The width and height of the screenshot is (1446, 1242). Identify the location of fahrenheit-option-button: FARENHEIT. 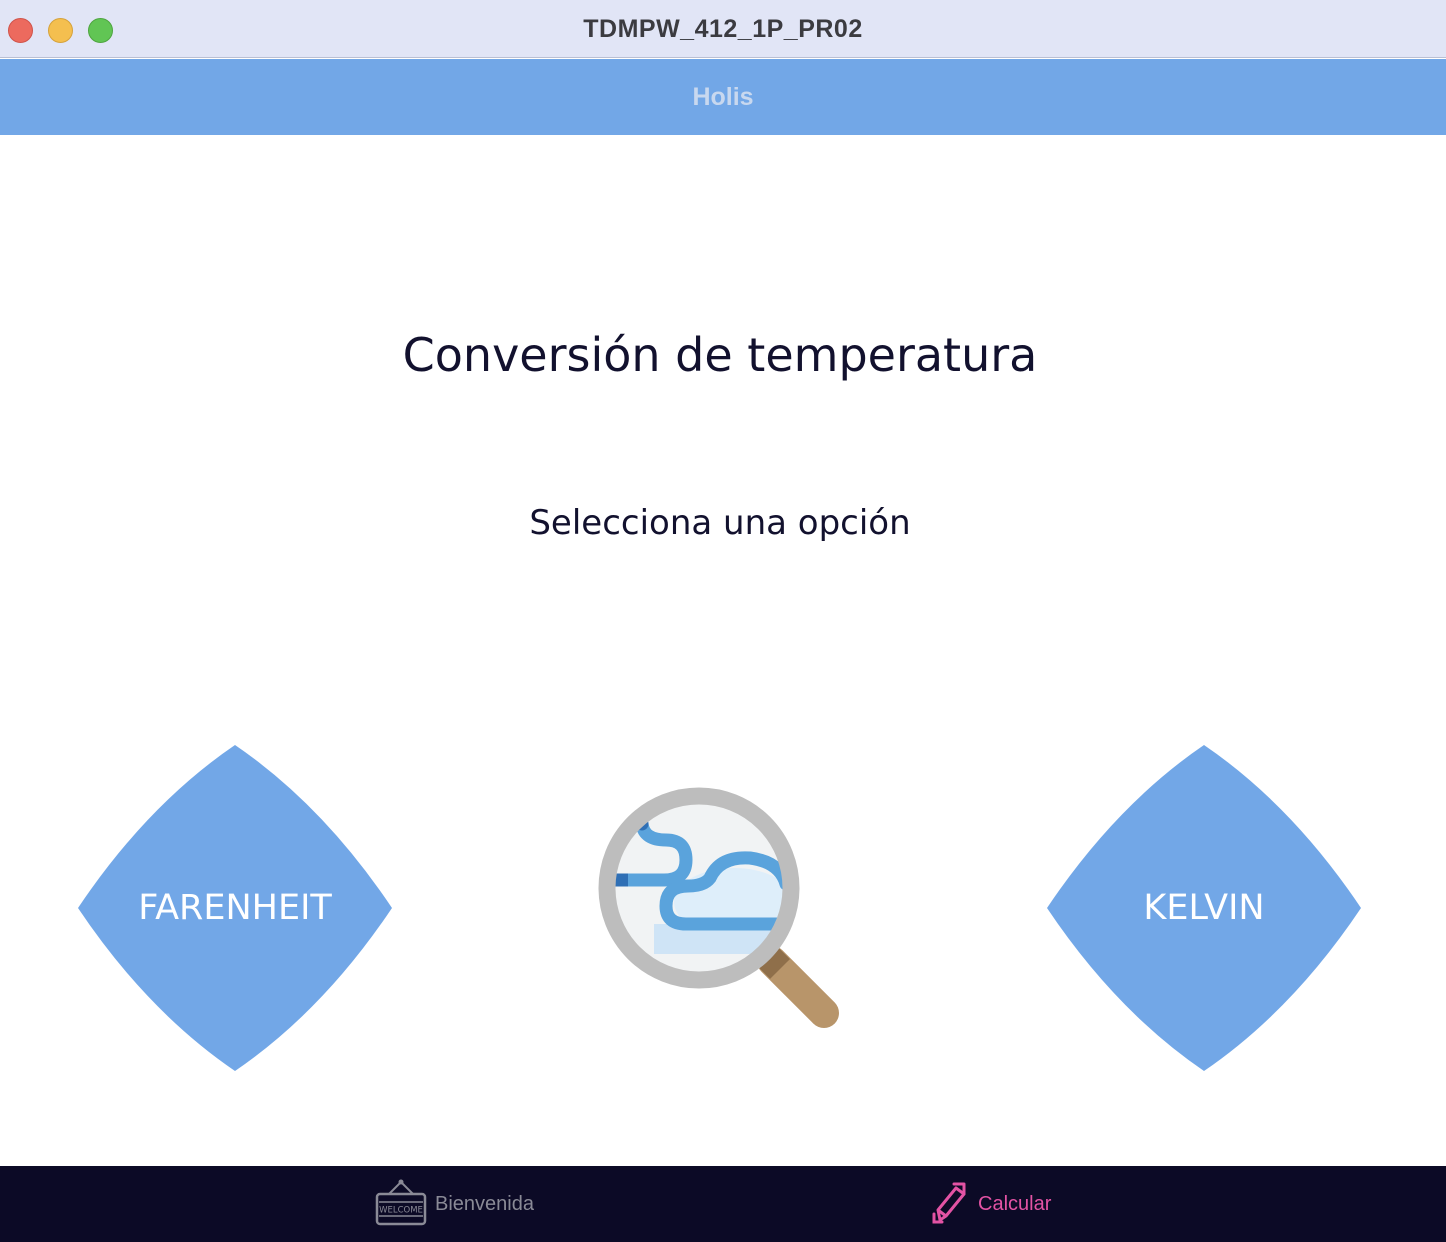
(235, 908).